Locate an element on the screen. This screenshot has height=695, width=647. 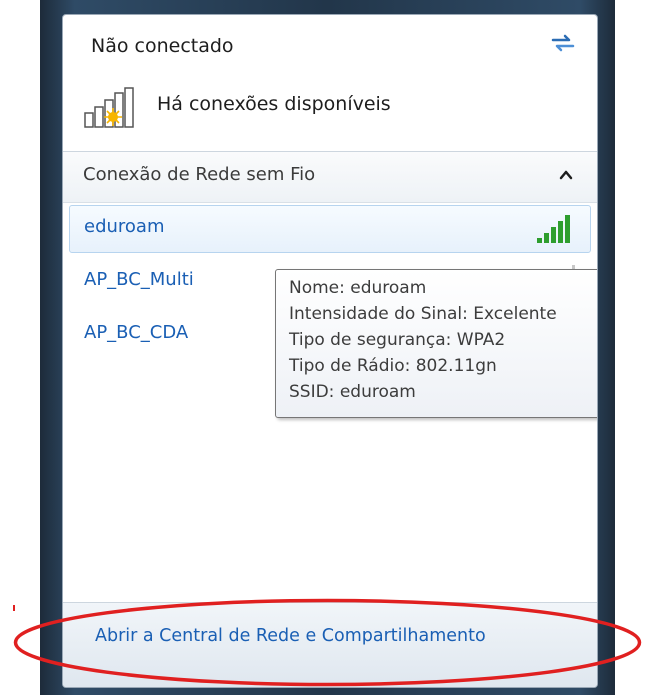
wireless-section-header: Conexão de Rede sem Fio is located at coordinates (330, 177).